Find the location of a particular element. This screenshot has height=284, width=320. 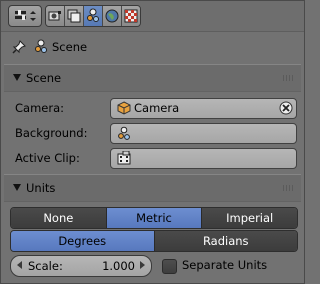

background-field is located at coordinates (203, 133).